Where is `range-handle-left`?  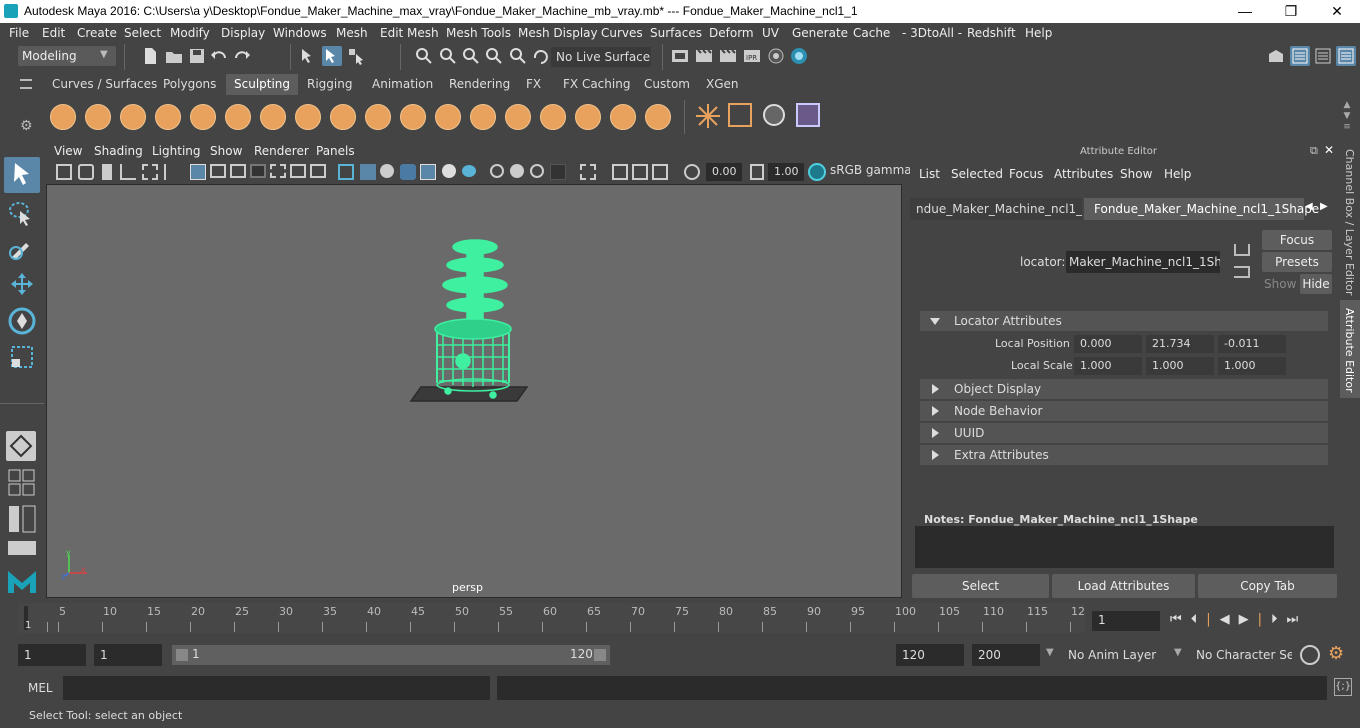 range-handle-left is located at coordinates (182, 655).